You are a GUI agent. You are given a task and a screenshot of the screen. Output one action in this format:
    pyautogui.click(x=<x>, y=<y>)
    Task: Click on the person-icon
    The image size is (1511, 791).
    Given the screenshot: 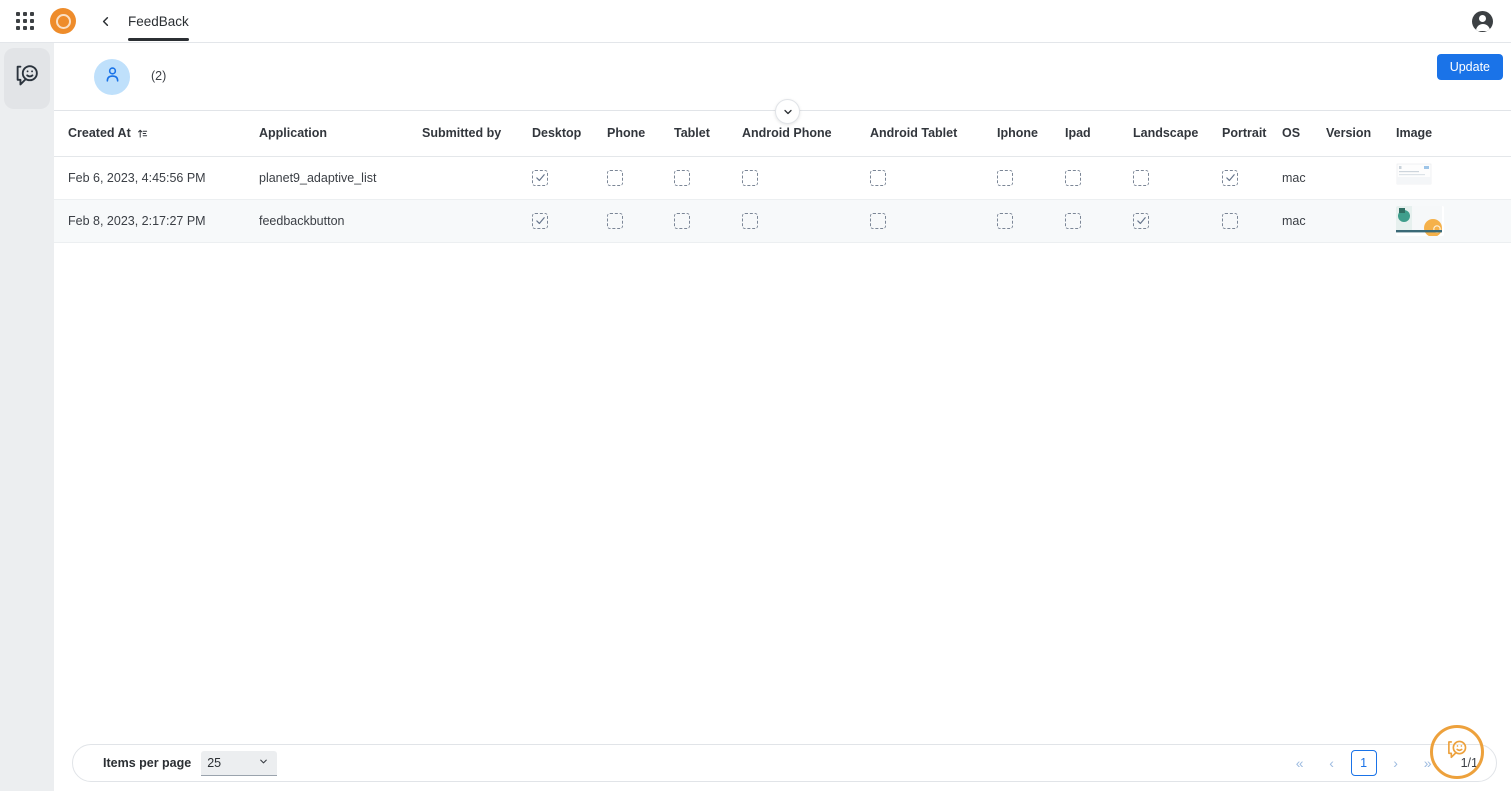 What is the action you would take?
    pyautogui.click(x=112, y=77)
    